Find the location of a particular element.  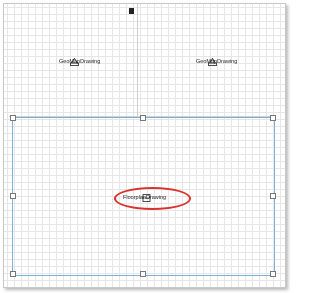

resize-handle-top-right is located at coordinates (273, 118).